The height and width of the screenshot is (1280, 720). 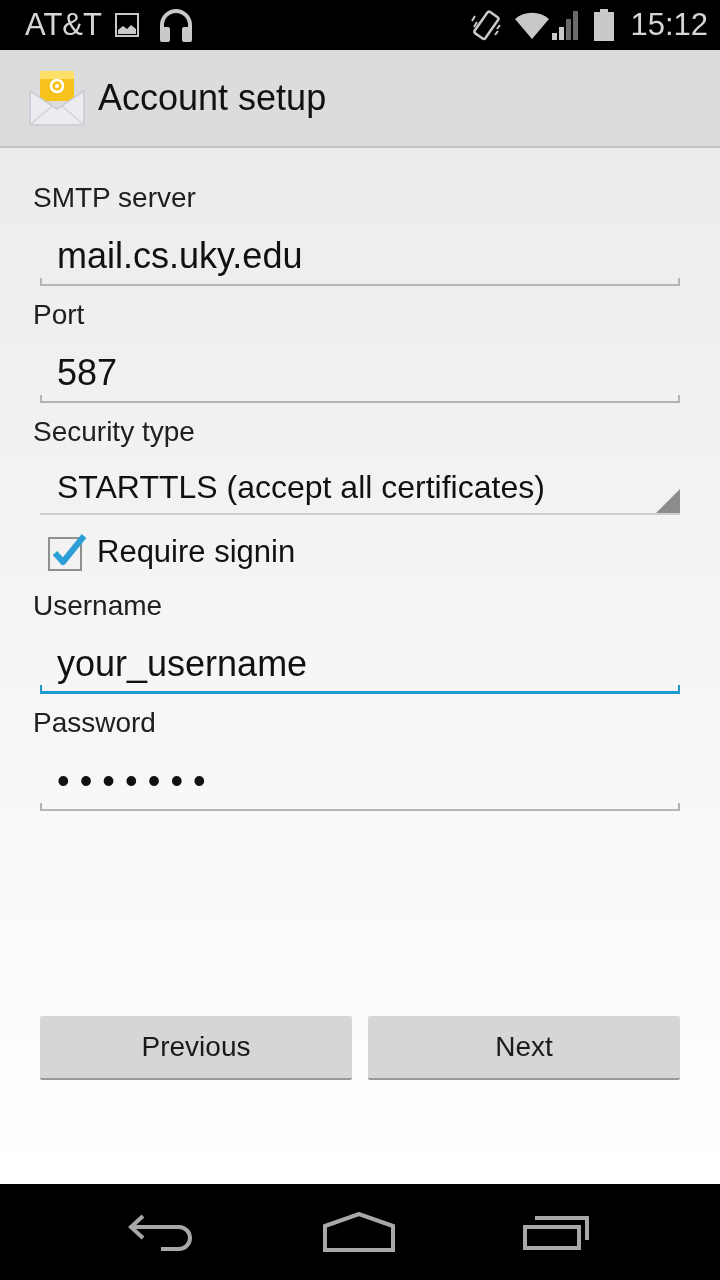 What do you see at coordinates (604, 25) in the screenshot?
I see `battery-icon` at bounding box center [604, 25].